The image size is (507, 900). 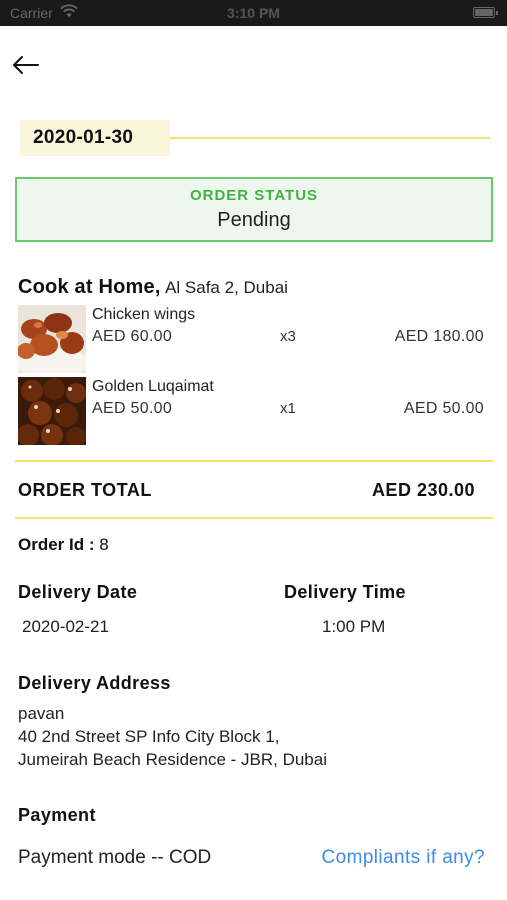 I want to click on restaurant-heading: Cook at Home, Al Safa 2, Dubai, so click(x=153, y=287).